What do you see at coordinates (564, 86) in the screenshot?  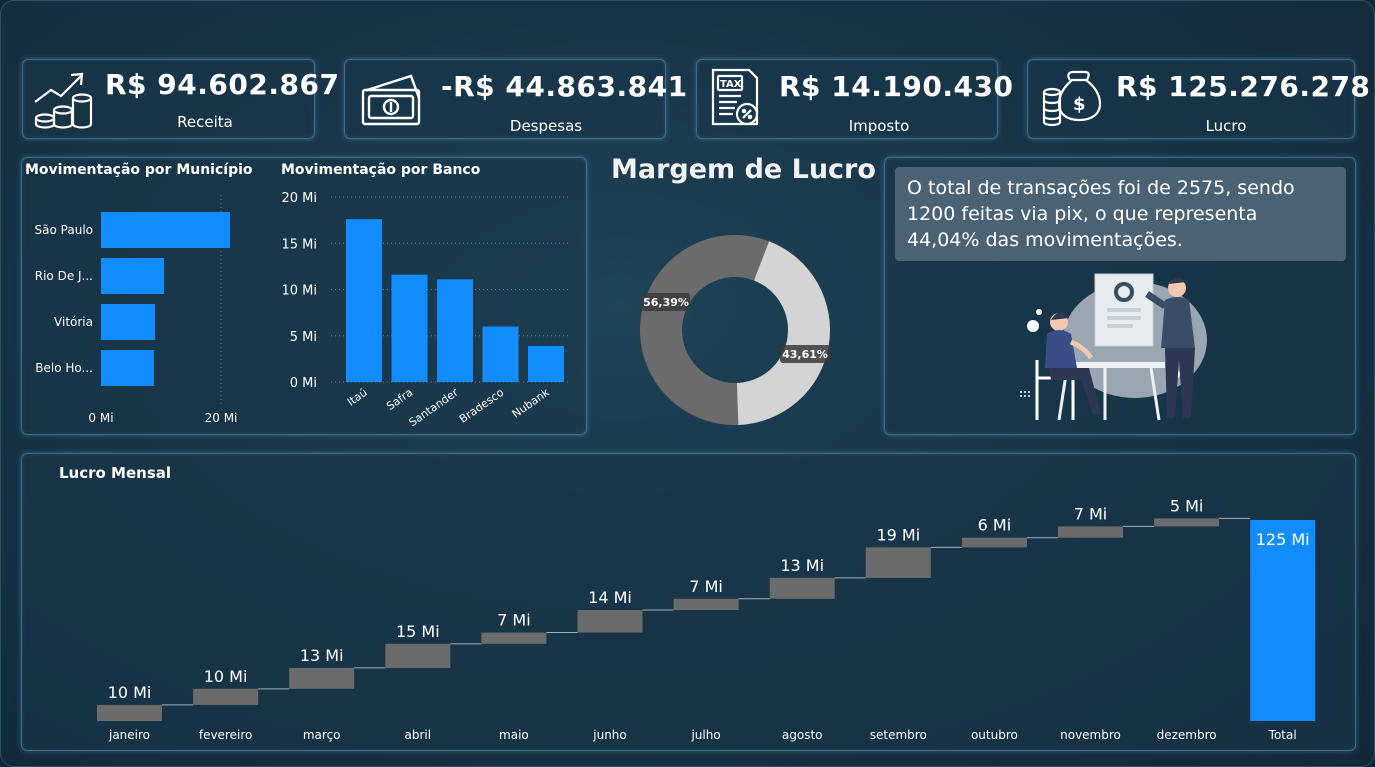 I see `kpi-value: -R$ 44.863.841` at bounding box center [564, 86].